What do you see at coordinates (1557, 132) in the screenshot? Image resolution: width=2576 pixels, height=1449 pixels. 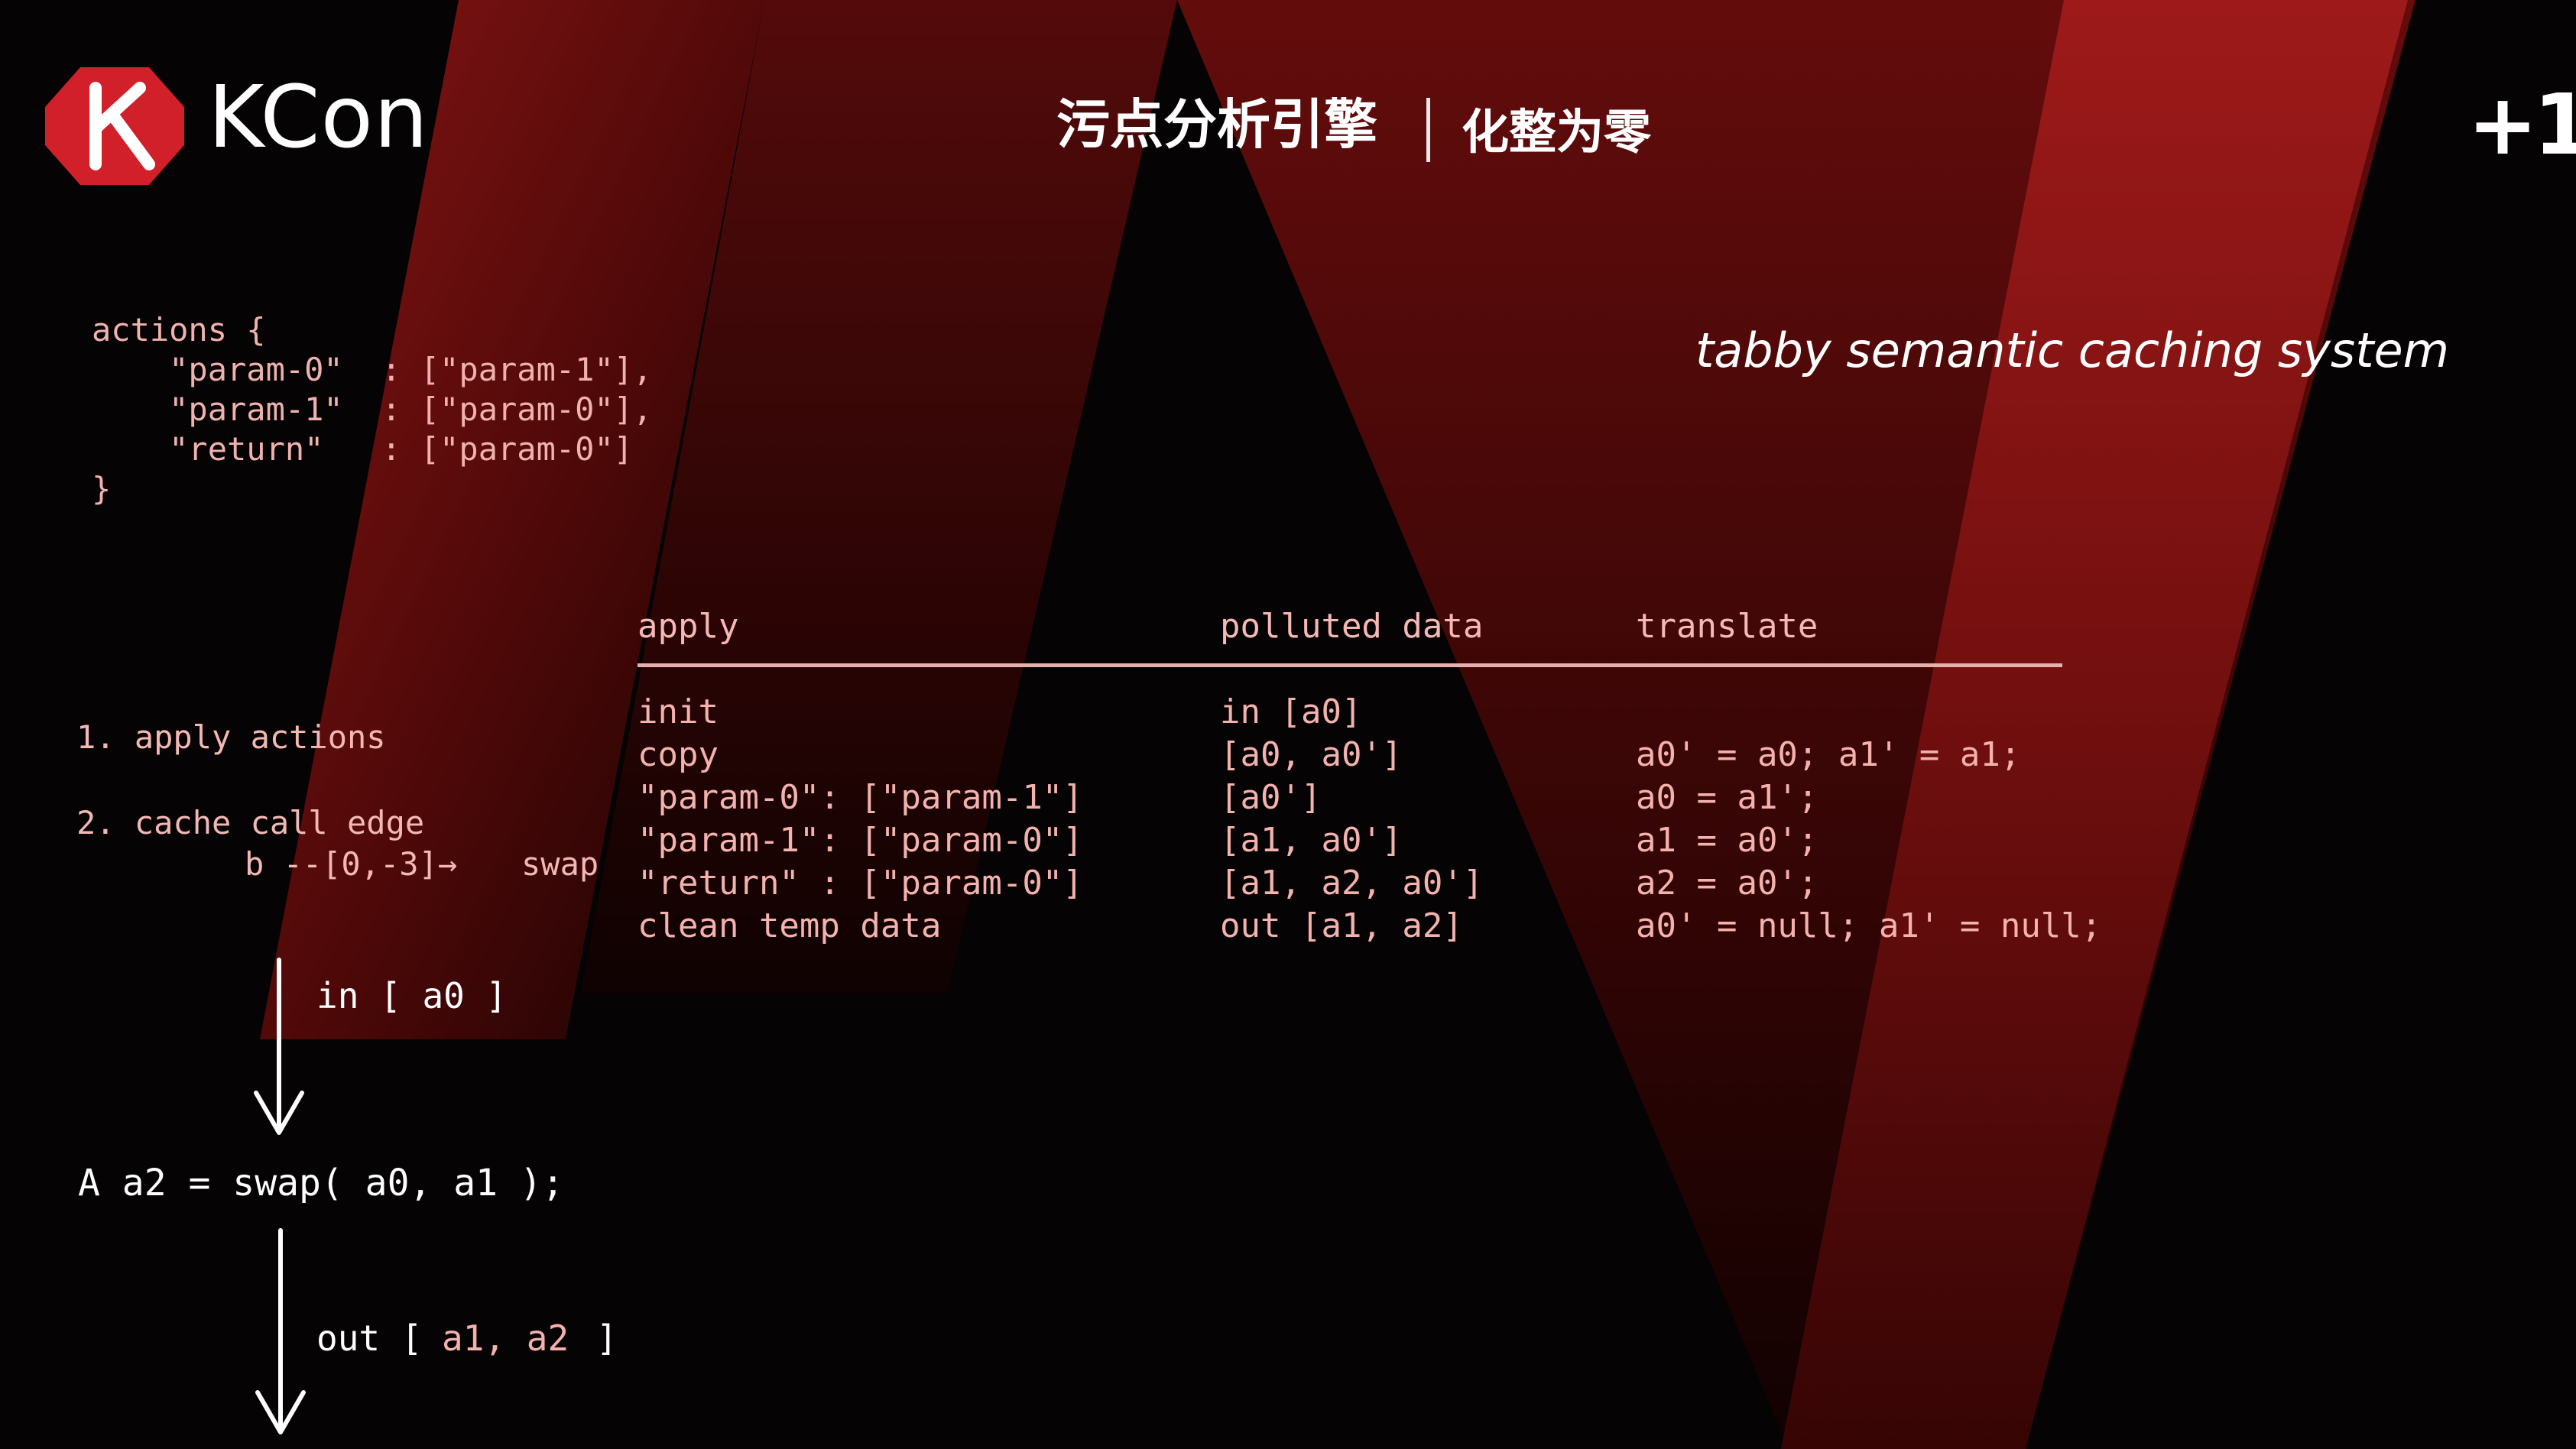 I see `slide-subtitle: 化整为零` at bounding box center [1557, 132].